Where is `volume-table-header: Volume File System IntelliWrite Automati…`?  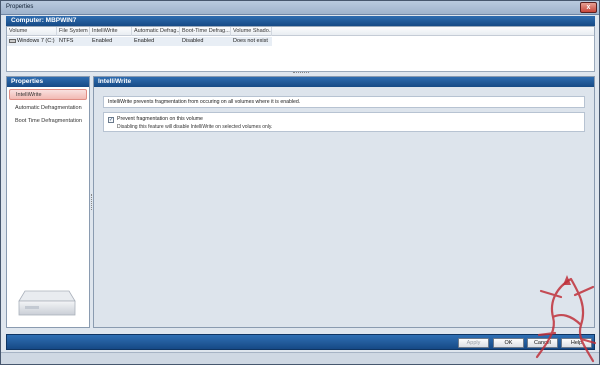
volume-table-header: Volume File System IntelliWrite Automati… is located at coordinates (300, 31).